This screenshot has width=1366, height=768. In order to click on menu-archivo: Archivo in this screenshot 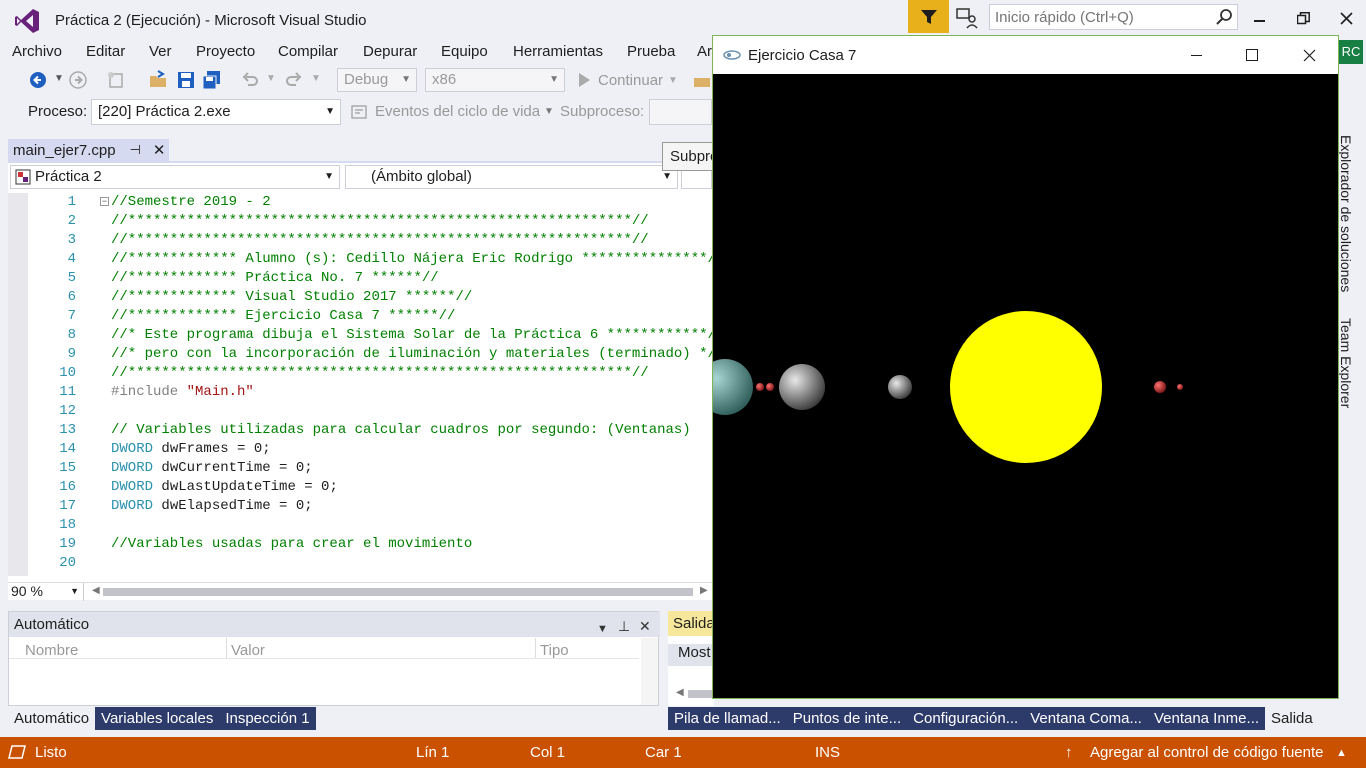, I will do `click(37, 51)`.